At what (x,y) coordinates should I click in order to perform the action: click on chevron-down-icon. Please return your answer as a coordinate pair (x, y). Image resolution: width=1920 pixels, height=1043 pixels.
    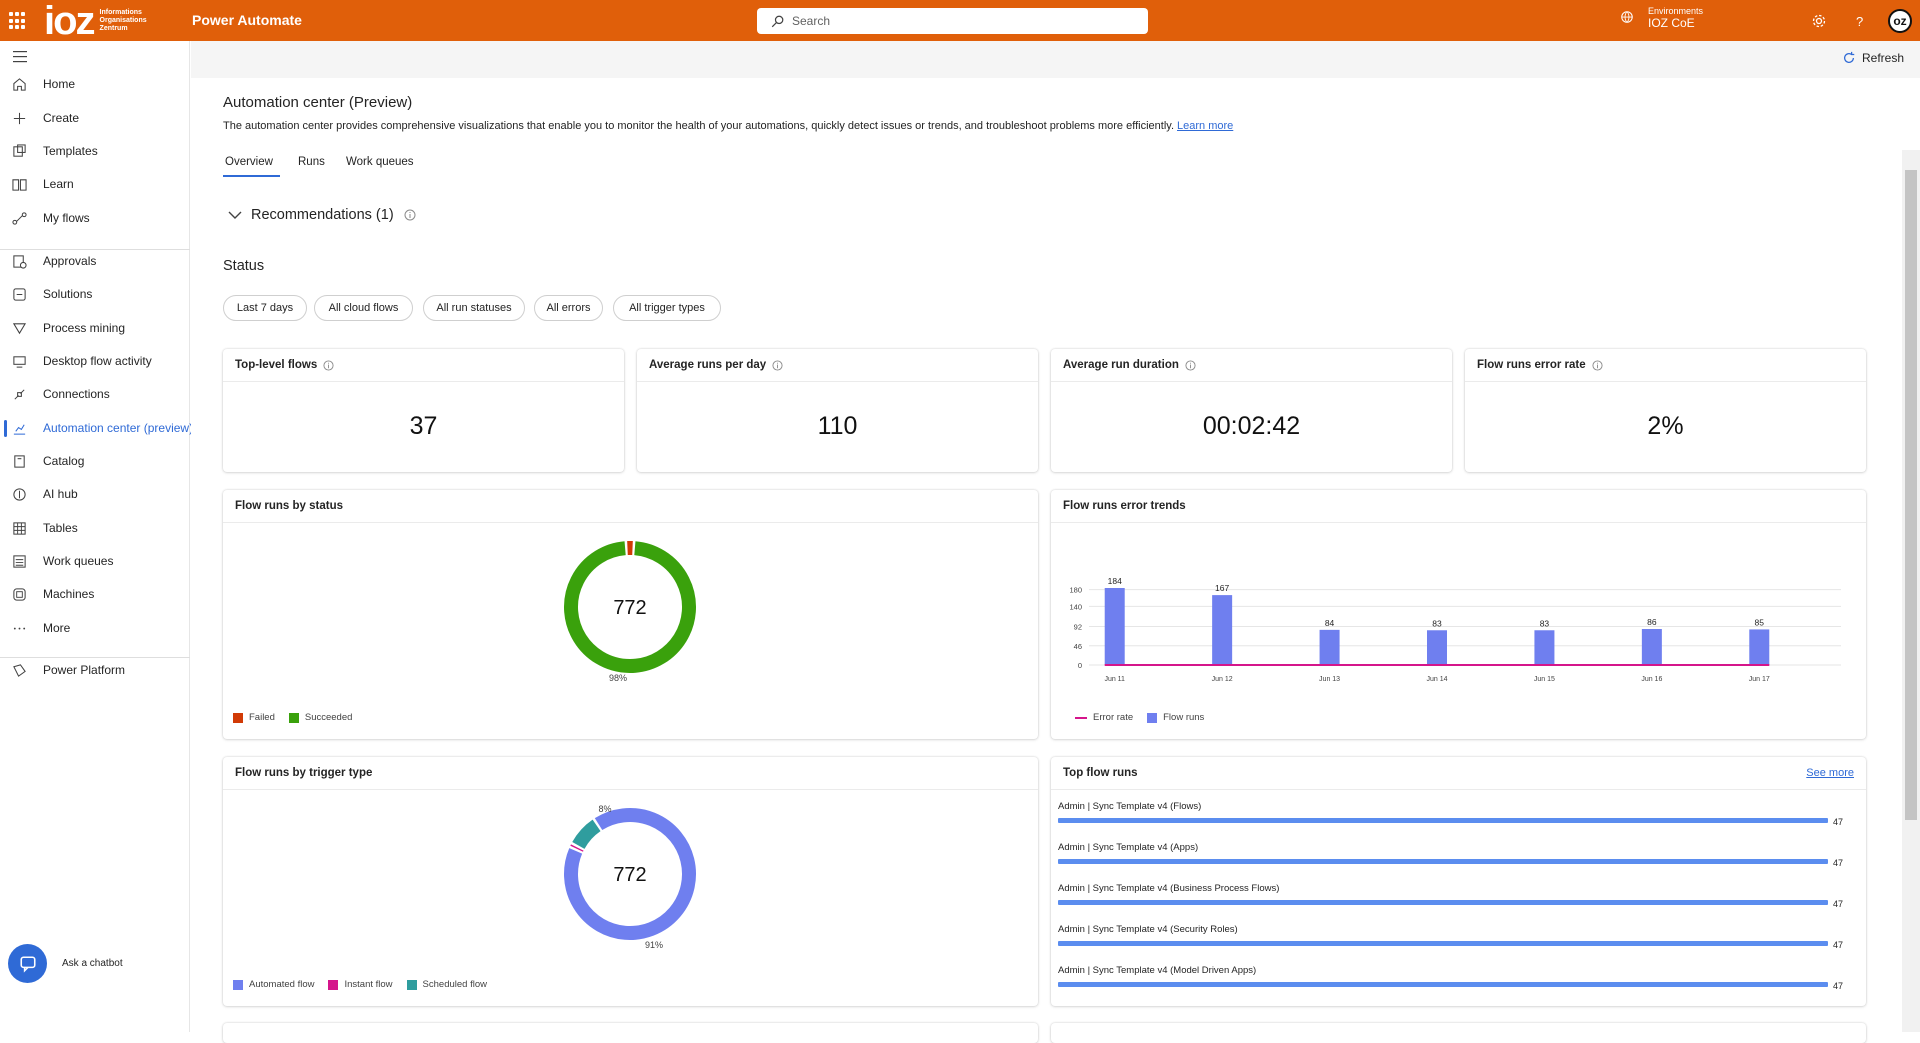
    Looking at the image, I should click on (235, 215).